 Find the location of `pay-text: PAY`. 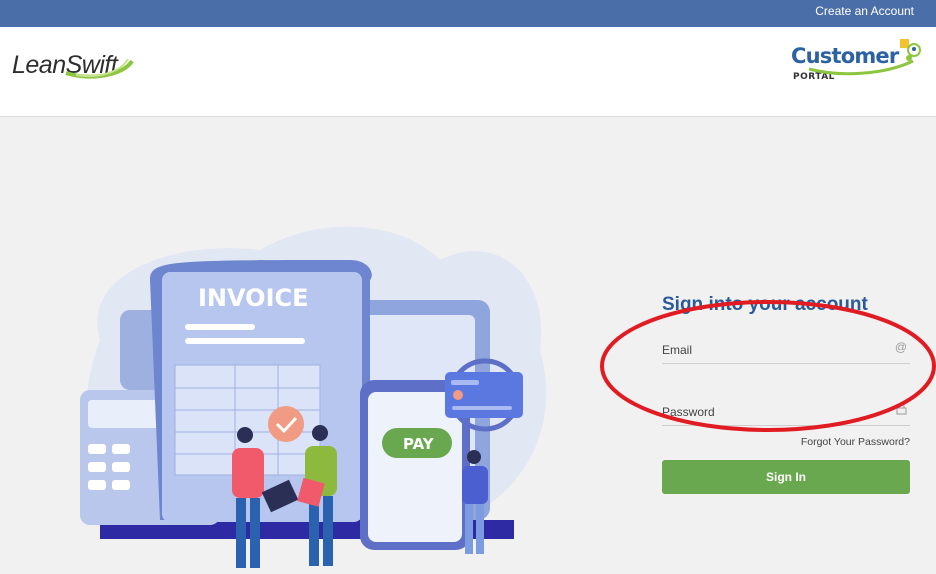

pay-text: PAY is located at coordinates (419, 444).